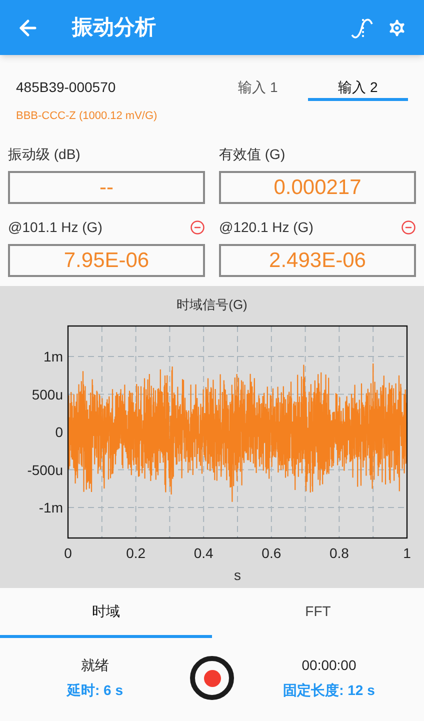 The height and width of the screenshot is (721, 424). What do you see at coordinates (106, 260) in the screenshot?
I see `measurement-value: 7.95E-06` at bounding box center [106, 260].